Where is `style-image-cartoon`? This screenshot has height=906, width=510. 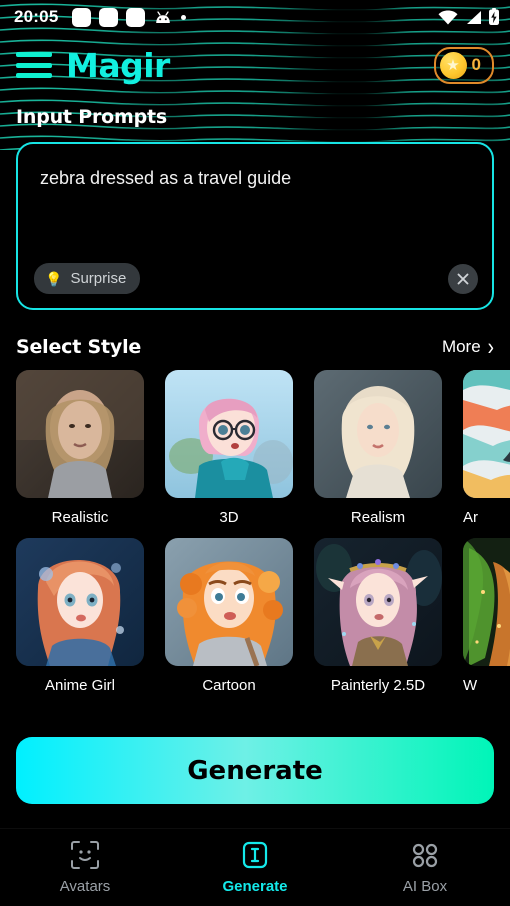 style-image-cartoon is located at coordinates (229, 602).